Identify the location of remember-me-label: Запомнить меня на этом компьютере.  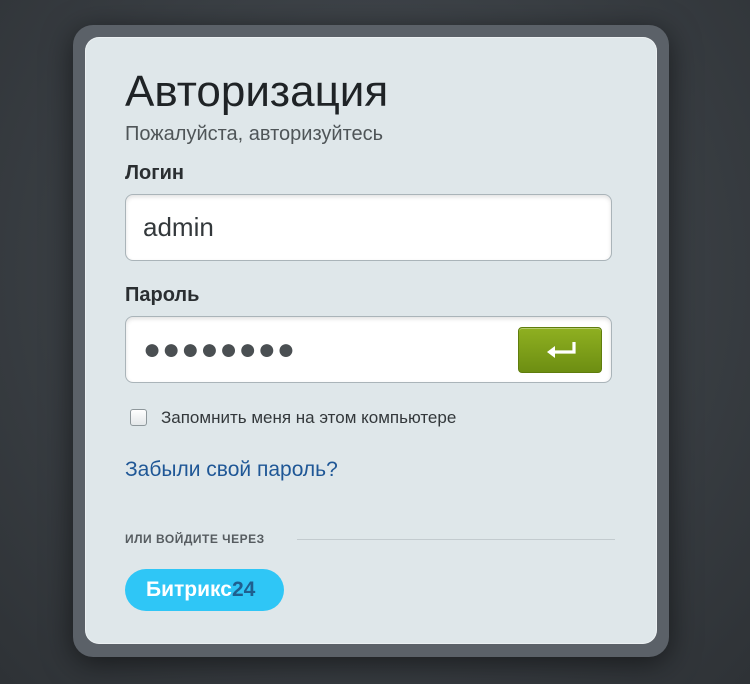
(308, 418).